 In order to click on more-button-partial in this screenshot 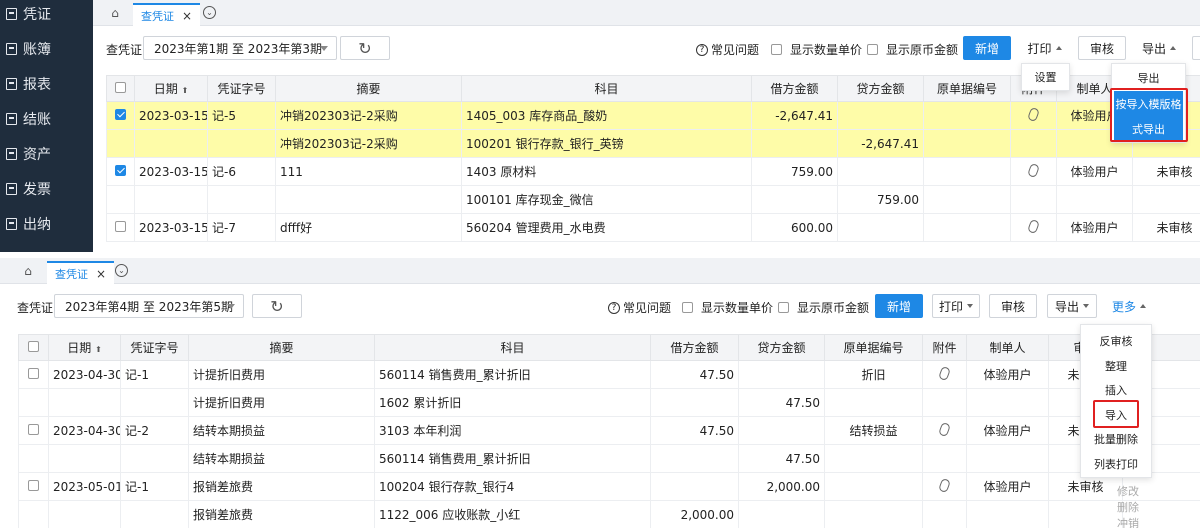, I will do `click(1196, 48)`.